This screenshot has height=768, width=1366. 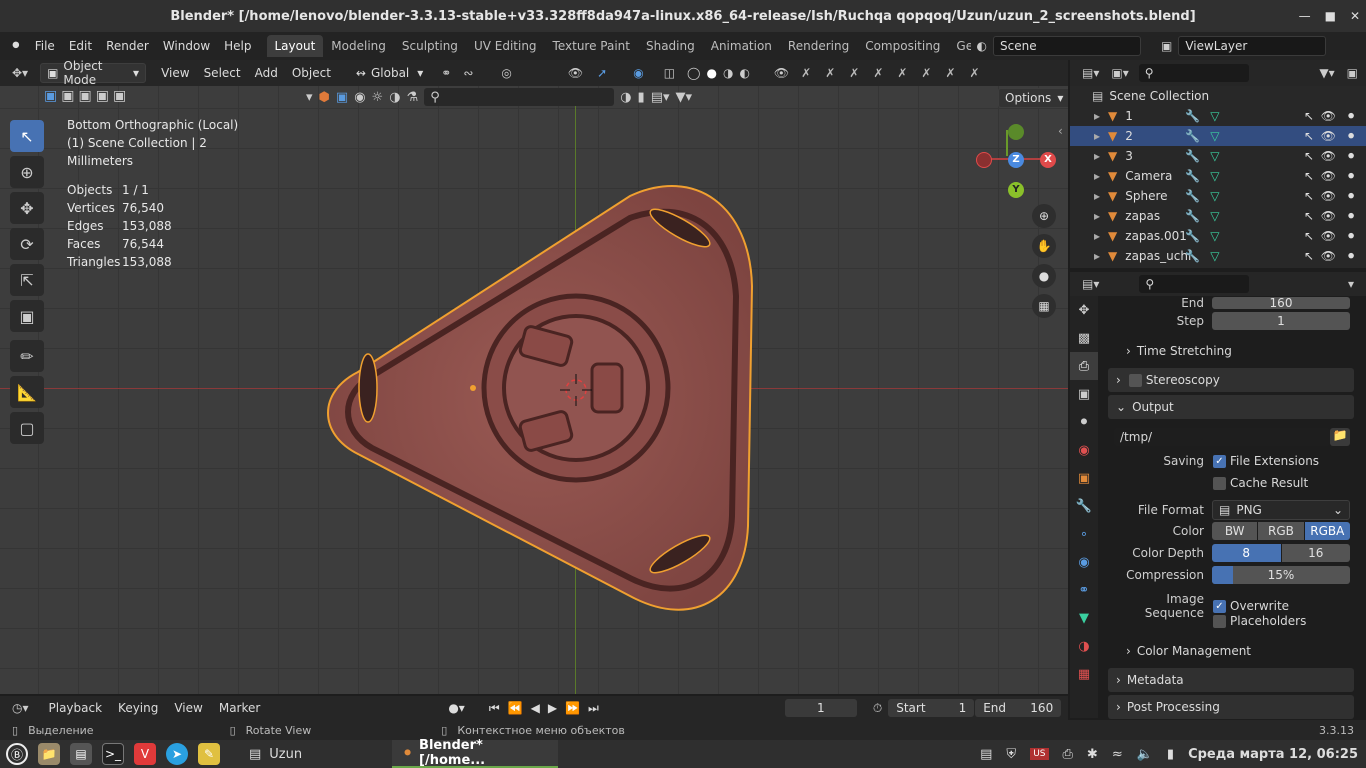 What do you see at coordinates (1218, 176) in the screenshot?
I see `outliner-item-Camera: ▸ ▼ Camera 🔧 ▽ ↖ 👁 ⚫` at bounding box center [1218, 176].